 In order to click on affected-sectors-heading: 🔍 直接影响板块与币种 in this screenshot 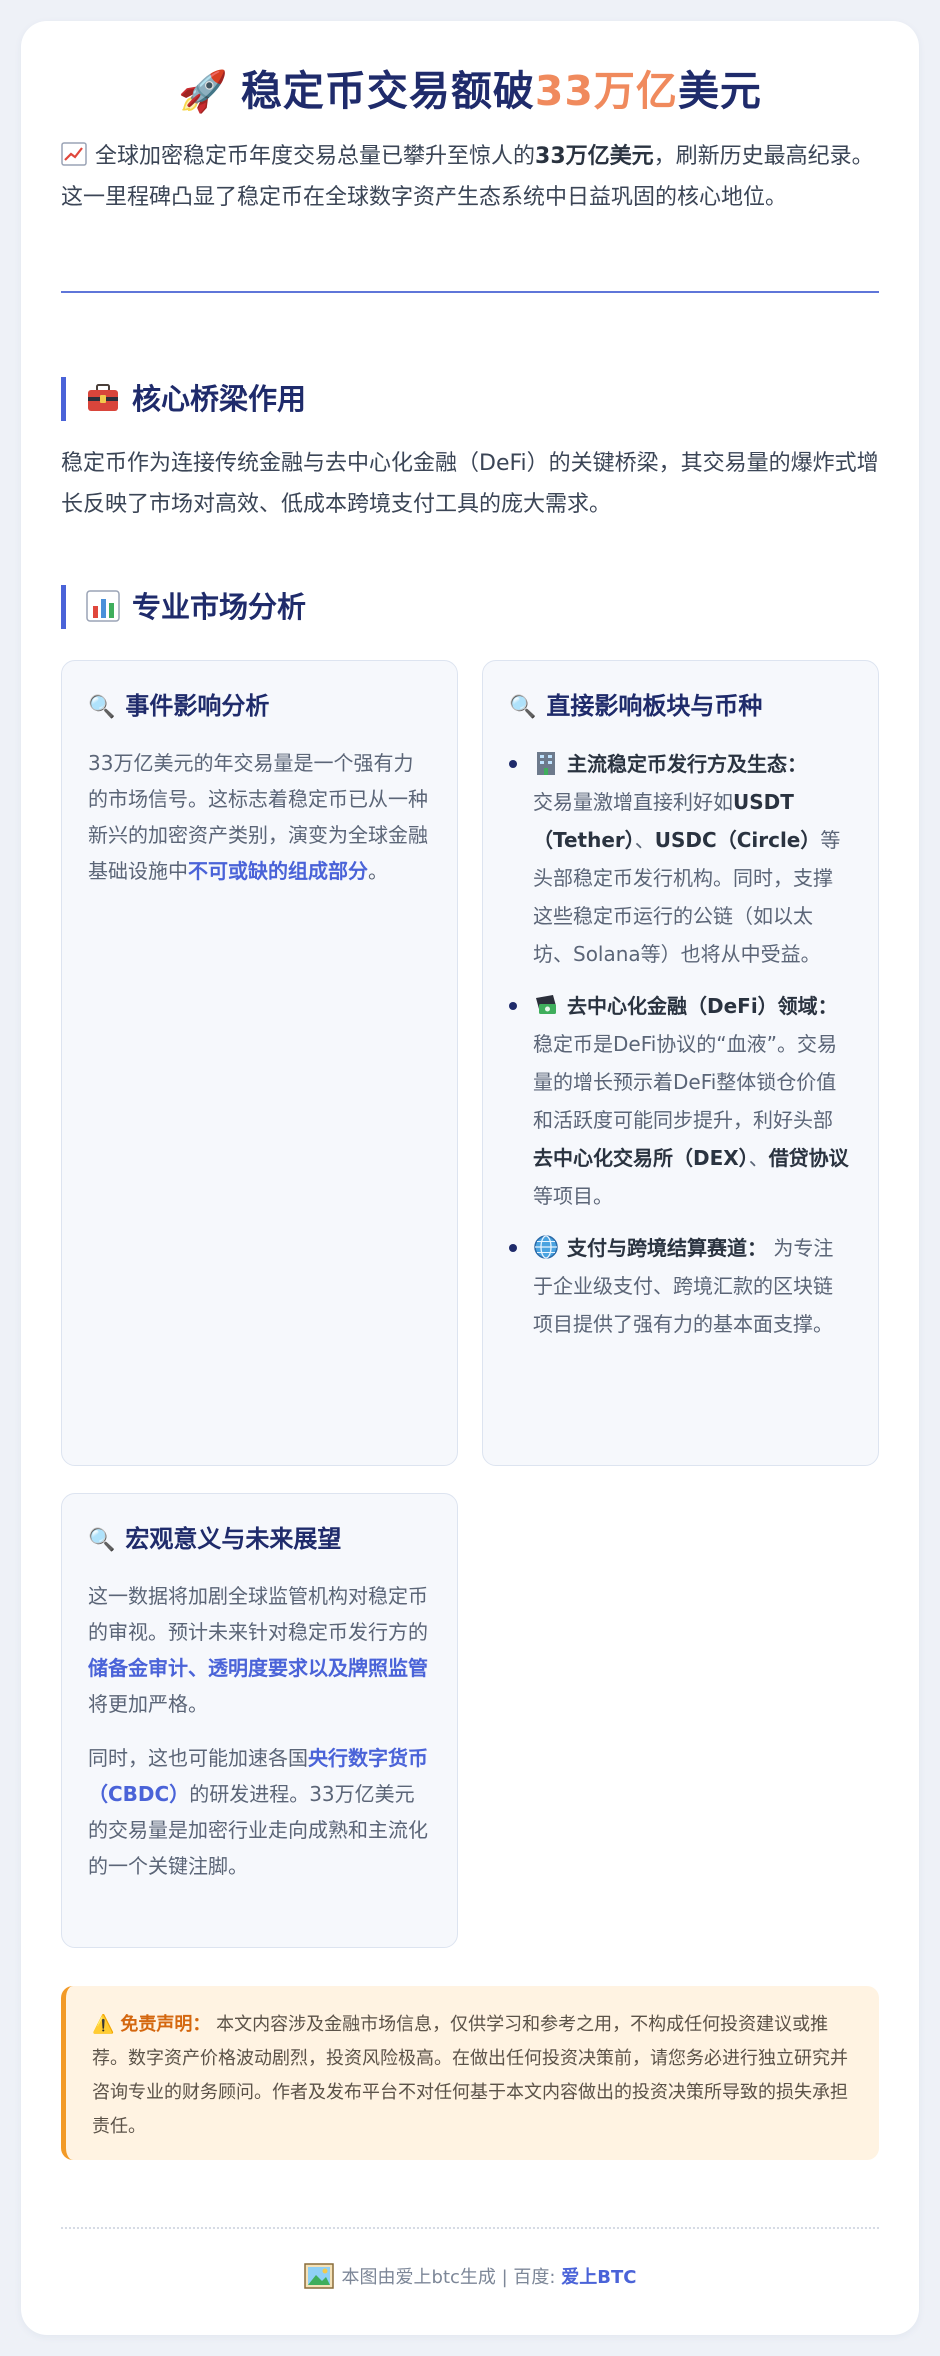, I will do `click(680, 707)`.